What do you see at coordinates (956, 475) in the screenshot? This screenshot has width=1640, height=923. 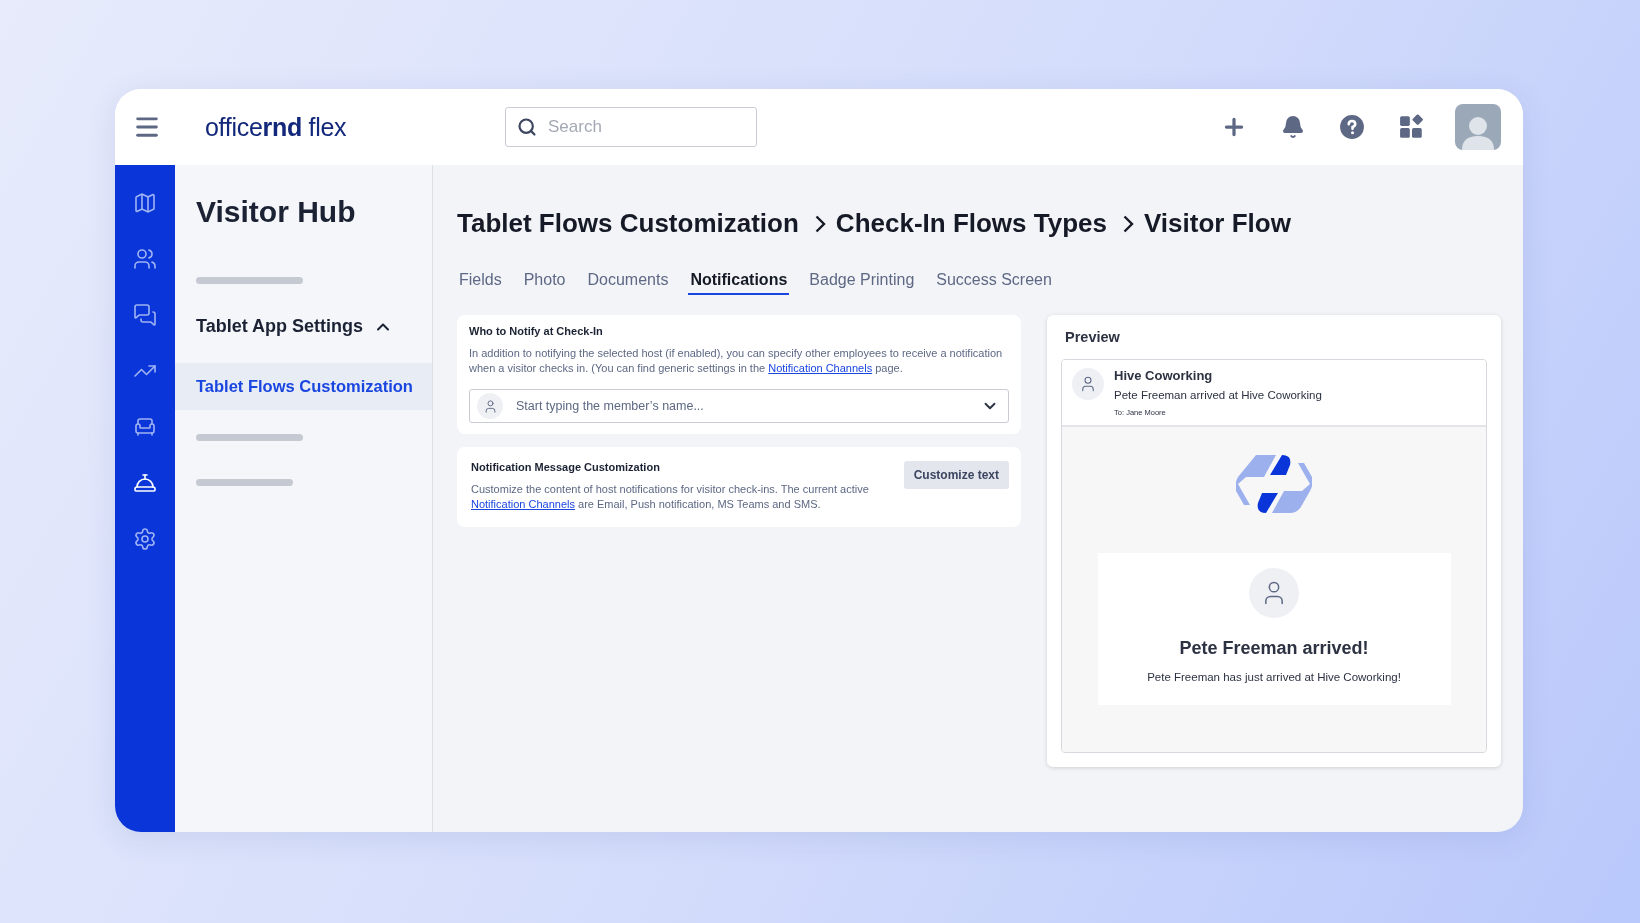 I see `customize-text-button: Customize text` at bounding box center [956, 475].